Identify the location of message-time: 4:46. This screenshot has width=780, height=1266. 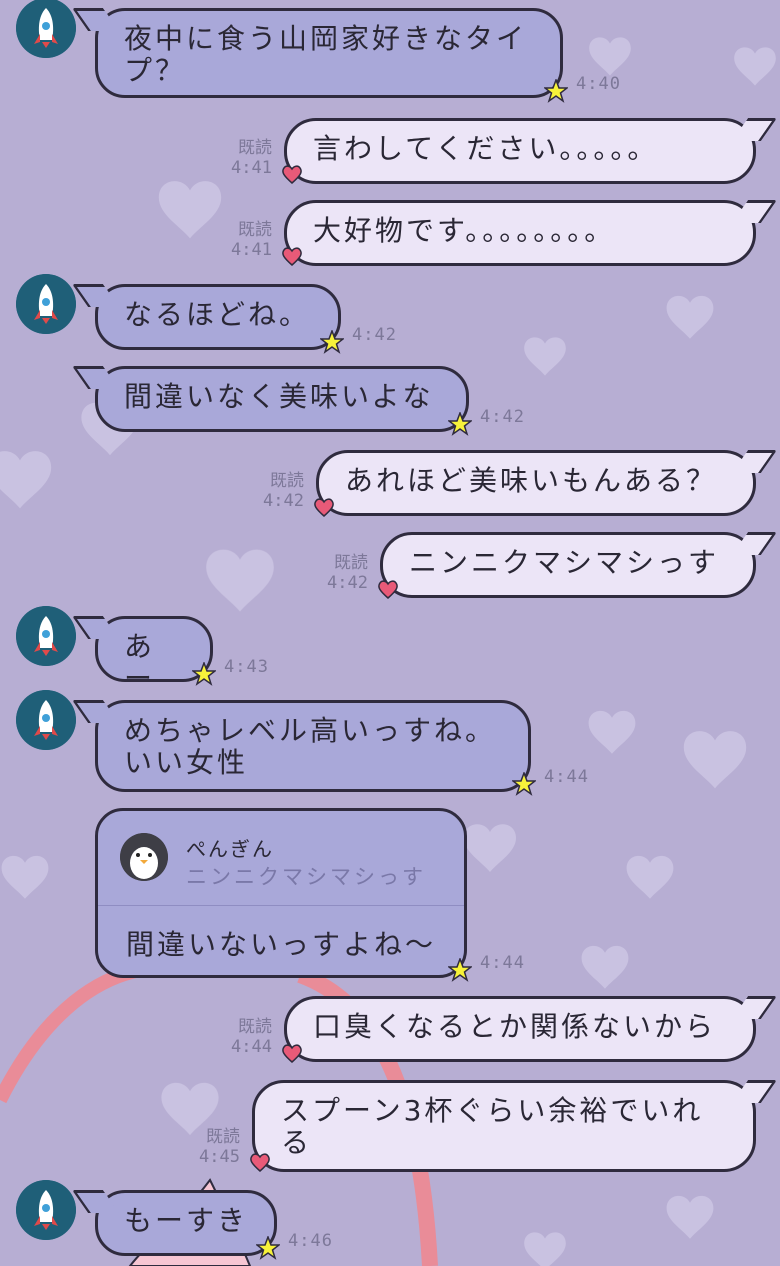
(310, 1241).